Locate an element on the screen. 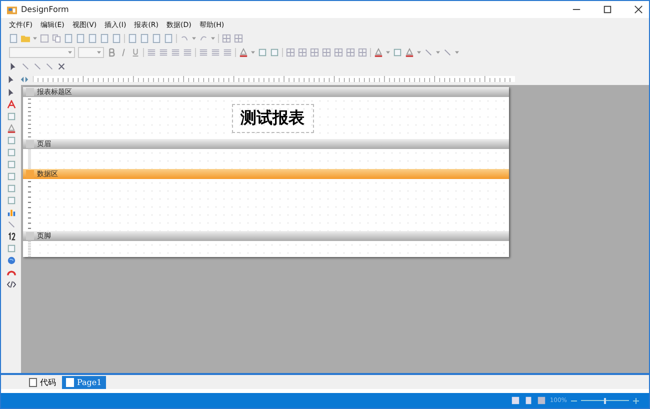 This screenshot has height=409, width=650. window-title: DesignForm is located at coordinates (45, 9).